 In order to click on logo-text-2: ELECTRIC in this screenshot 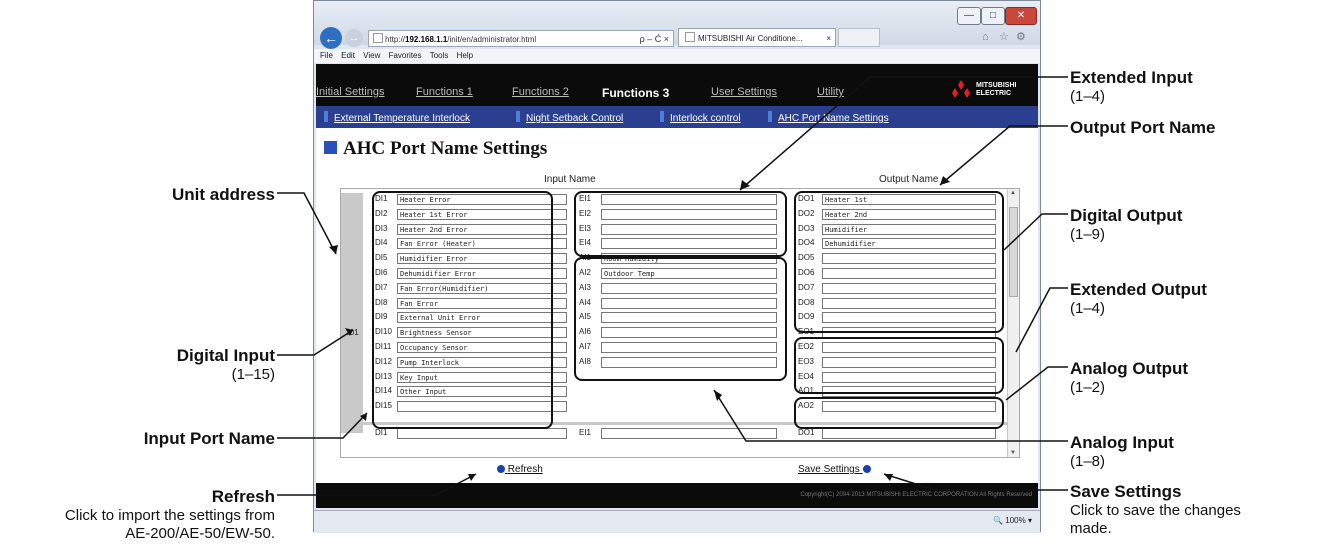, I will do `click(993, 93)`.